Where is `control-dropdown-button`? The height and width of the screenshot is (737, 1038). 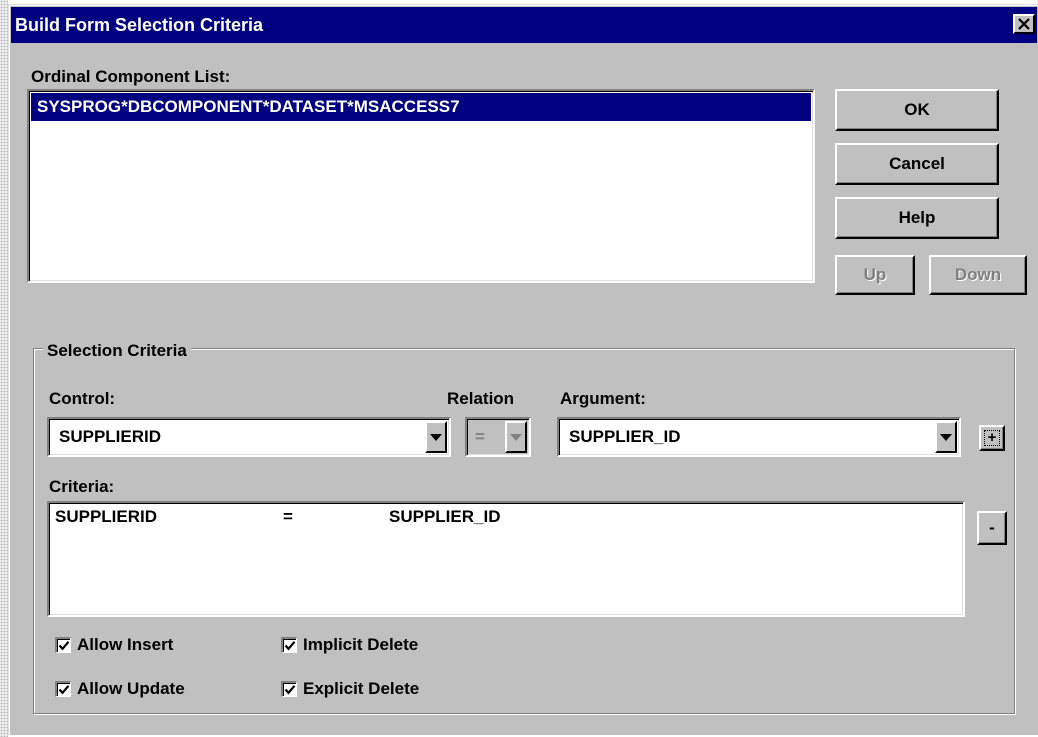
control-dropdown-button is located at coordinates (436, 437).